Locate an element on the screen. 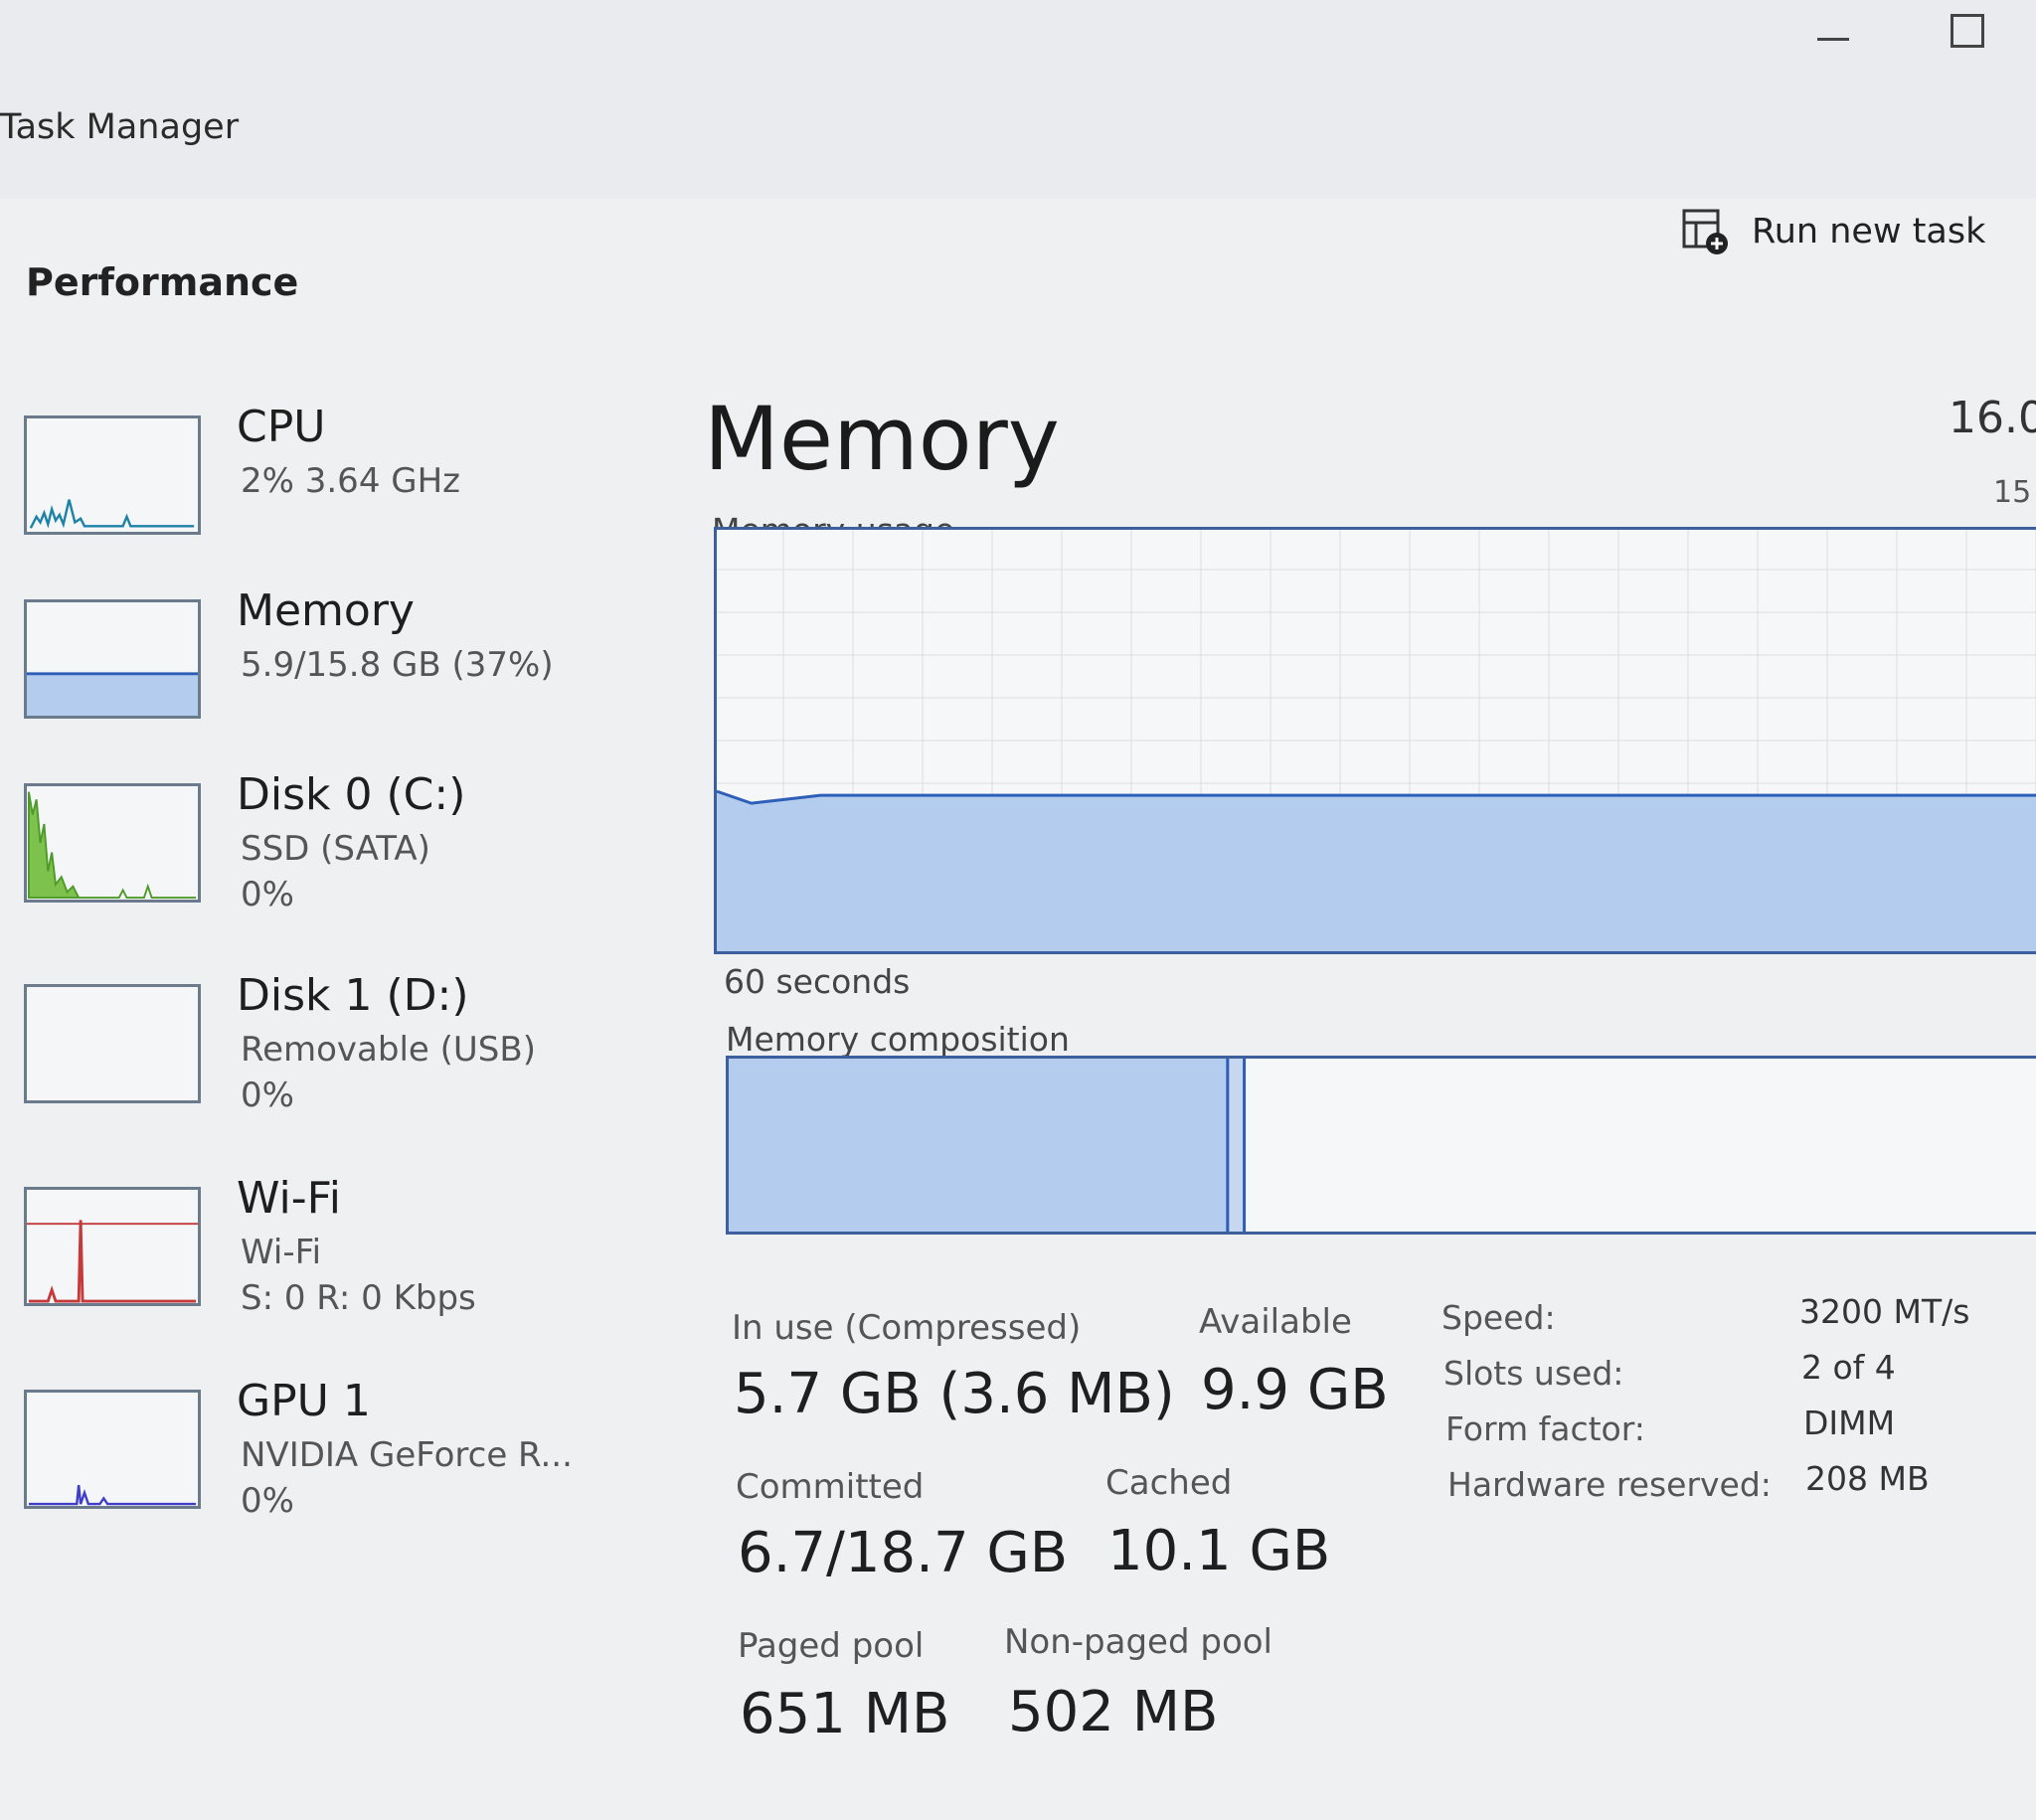 This screenshot has height=1820, width=2036. disk-0-thumbnail-graph is located at coordinates (112, 843).